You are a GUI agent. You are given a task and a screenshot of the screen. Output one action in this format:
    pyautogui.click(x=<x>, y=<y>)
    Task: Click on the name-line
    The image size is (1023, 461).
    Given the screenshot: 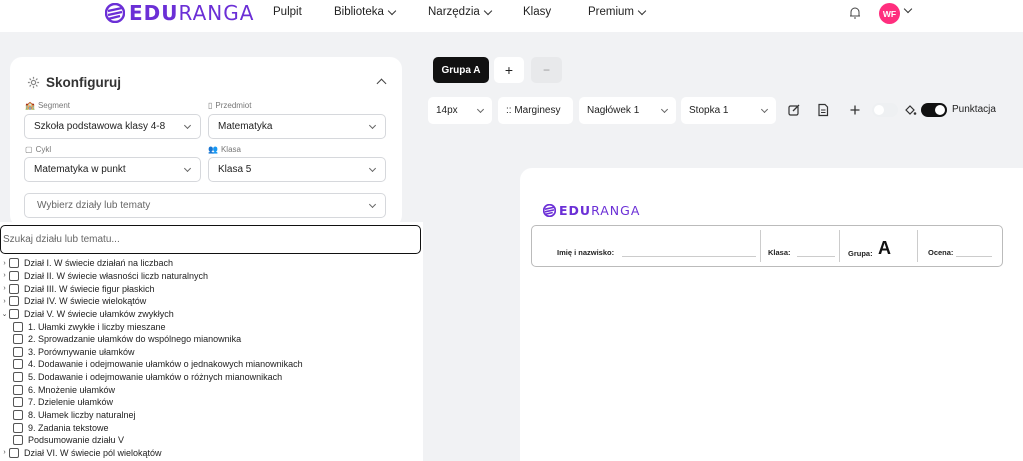 What is the action you would take?
    pyautogui.click(x=689, y=256)
    